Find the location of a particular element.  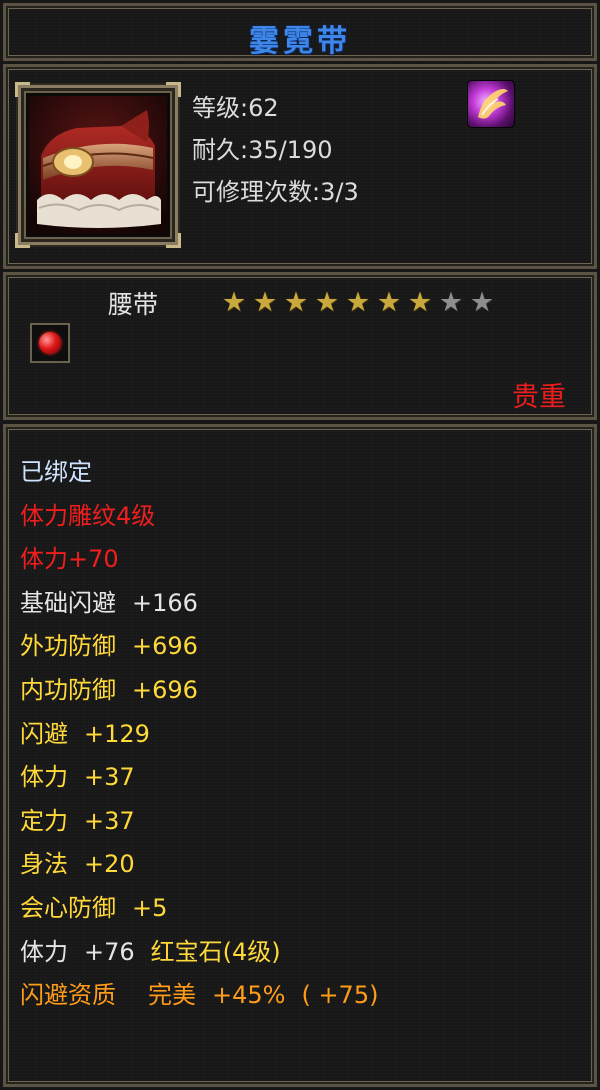

gem-slot is located at coordinates (50, 343).